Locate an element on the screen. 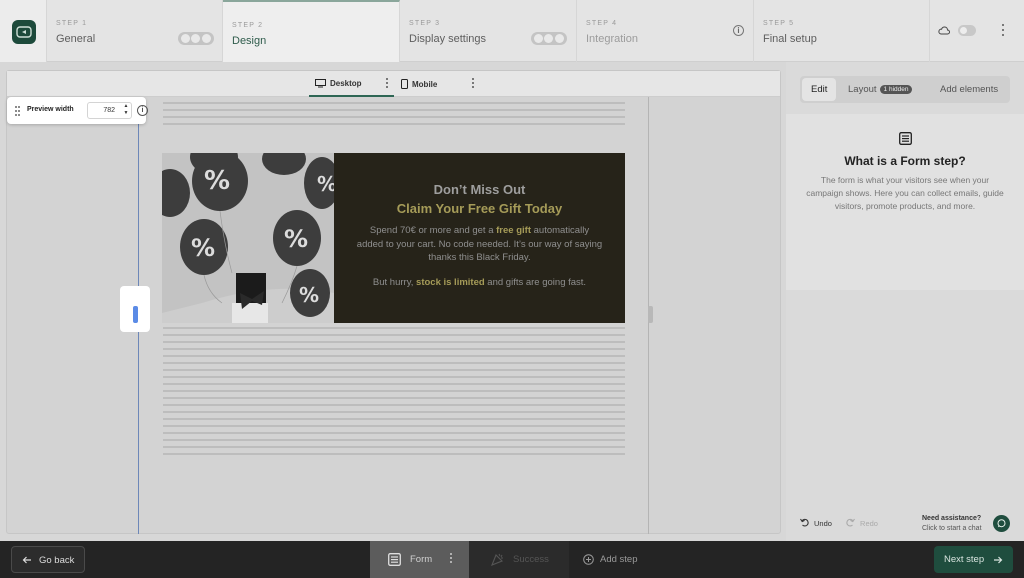  step-success: Success is located at coordinates (519, 559).